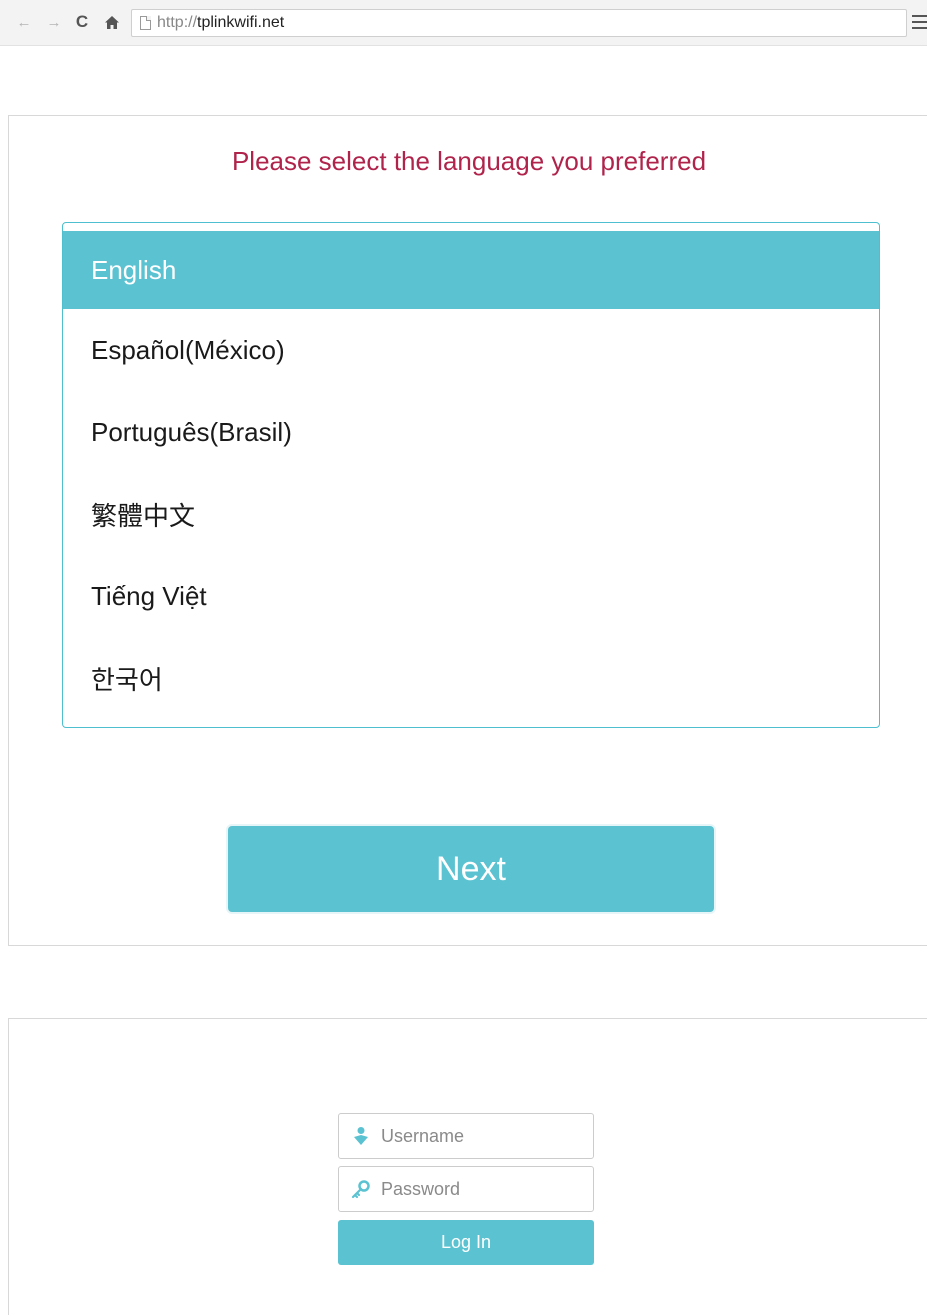 The image size is (927, 1315). What do you see at coordinates (471, 596) in the screenshot?
I see `language-option-vietnamese: Tiếng Việt` at bounding box center [471, 596].